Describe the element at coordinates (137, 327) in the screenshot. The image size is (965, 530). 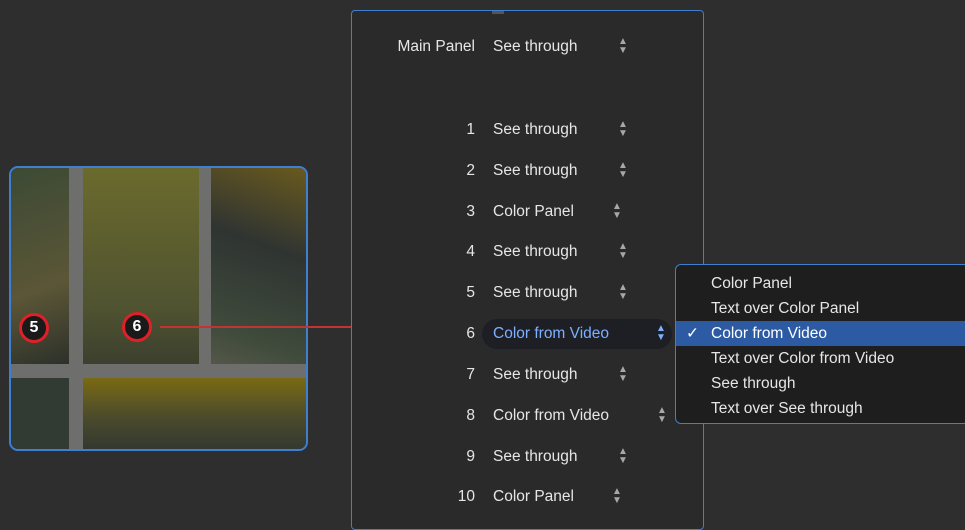
I see `panel-marker-6: 6` at that location.